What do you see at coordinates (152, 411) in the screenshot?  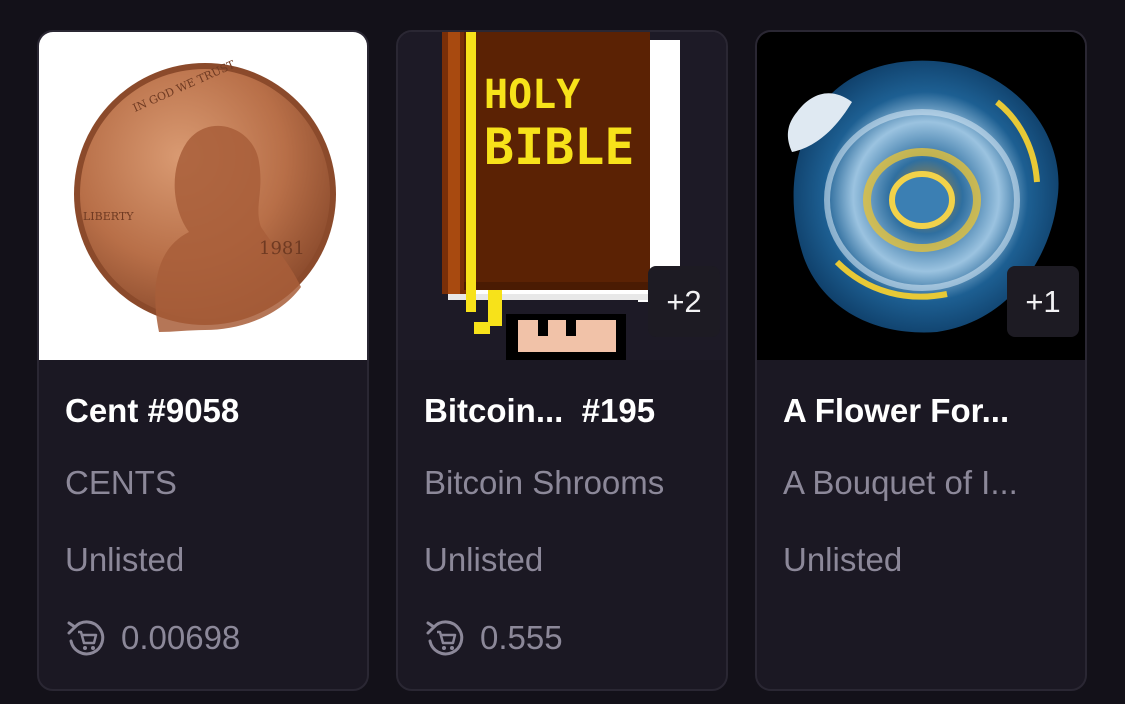 I see `nft-title: Cent #9058` at bounding box center [152, 411].